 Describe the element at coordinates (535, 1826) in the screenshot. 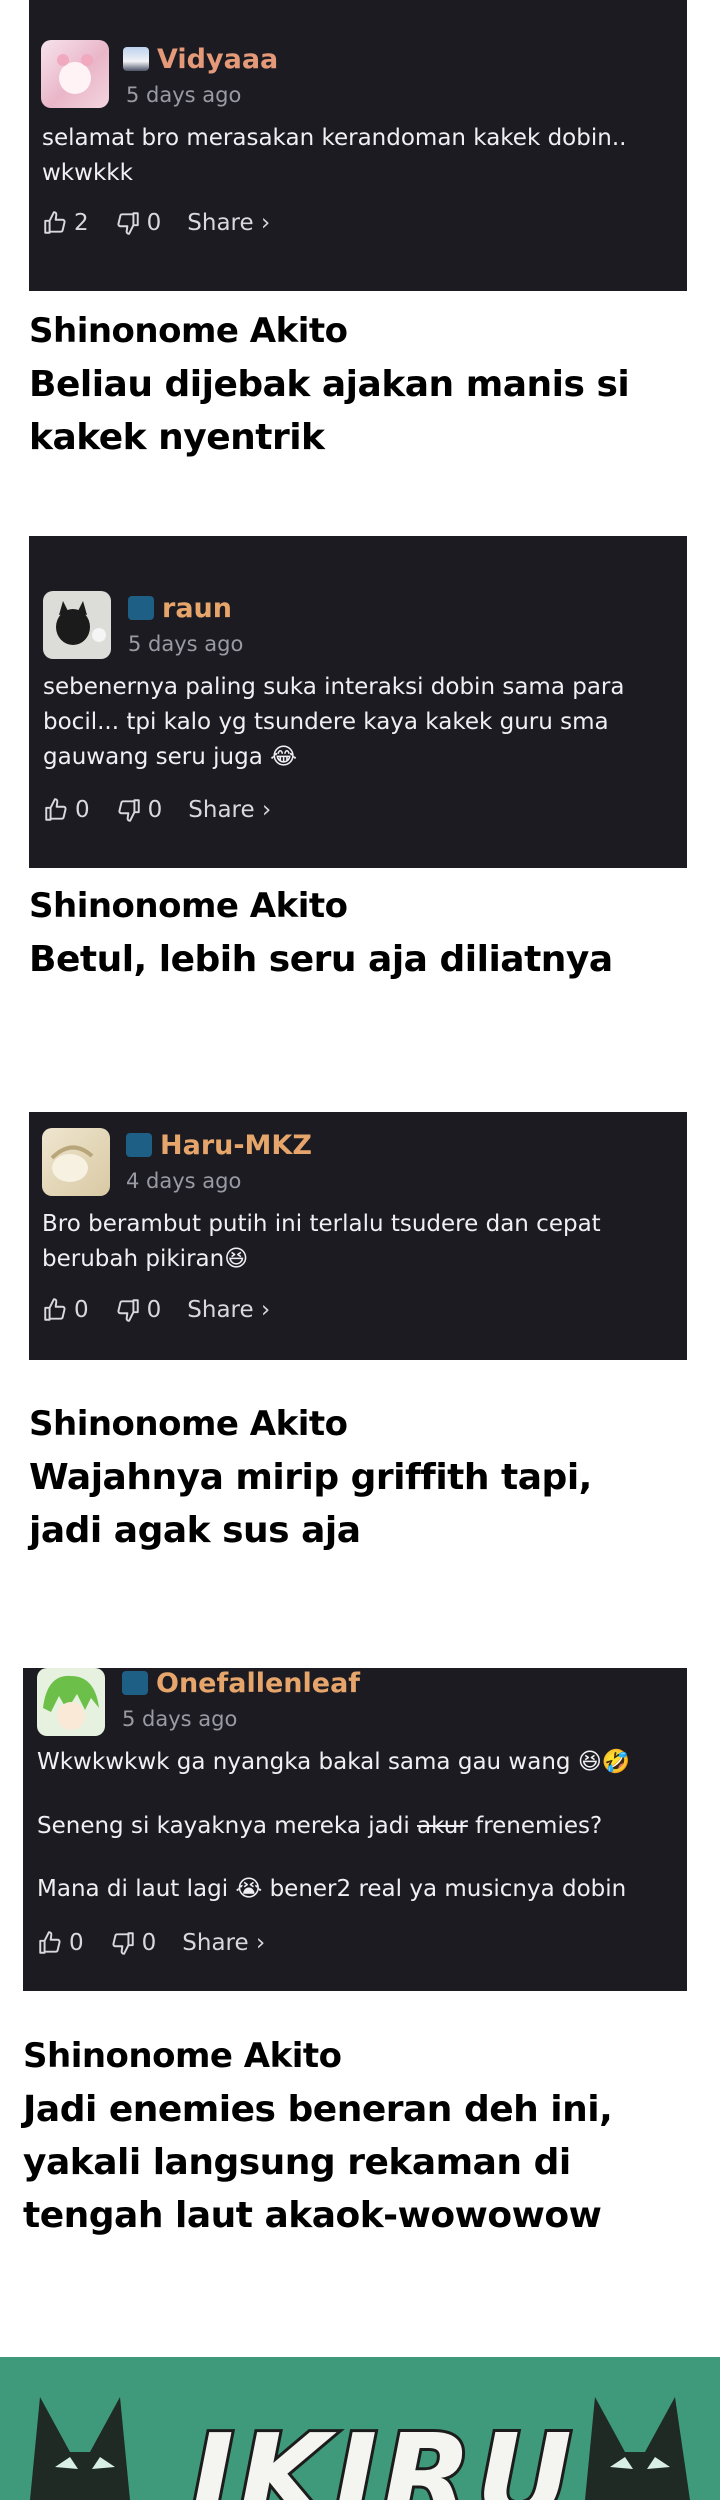

I see `text-segment: frenemies?` at that location.